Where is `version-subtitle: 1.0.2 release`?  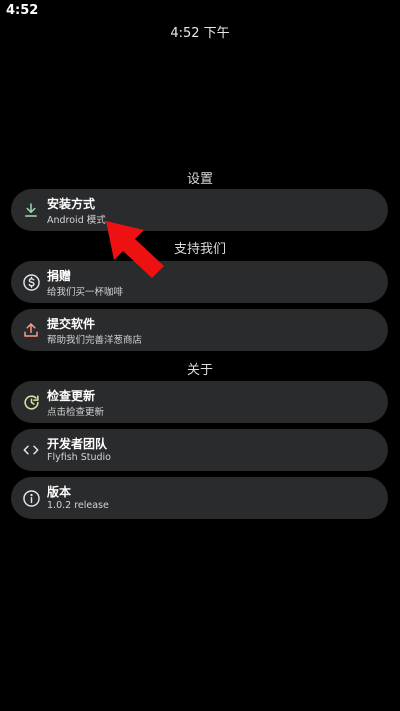 version-subtitle: 1.0.2 release is located at coordinates (78, 505).